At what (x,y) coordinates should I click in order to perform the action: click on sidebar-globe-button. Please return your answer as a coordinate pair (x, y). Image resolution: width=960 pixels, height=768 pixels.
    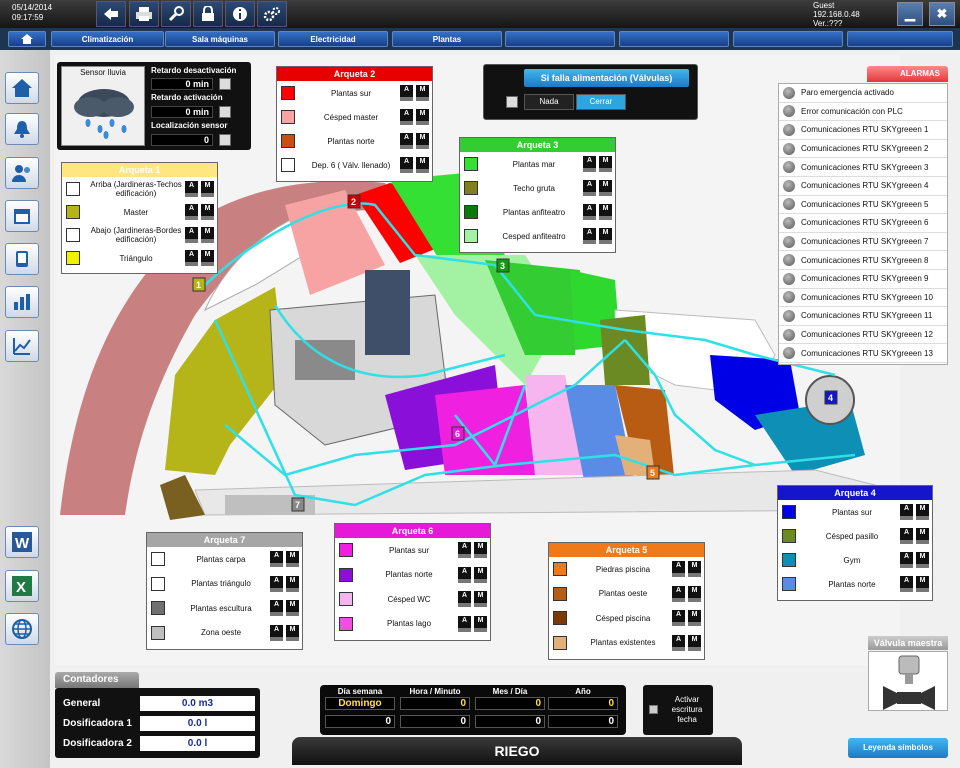
    Looking at the image, I should click on (22, 629).